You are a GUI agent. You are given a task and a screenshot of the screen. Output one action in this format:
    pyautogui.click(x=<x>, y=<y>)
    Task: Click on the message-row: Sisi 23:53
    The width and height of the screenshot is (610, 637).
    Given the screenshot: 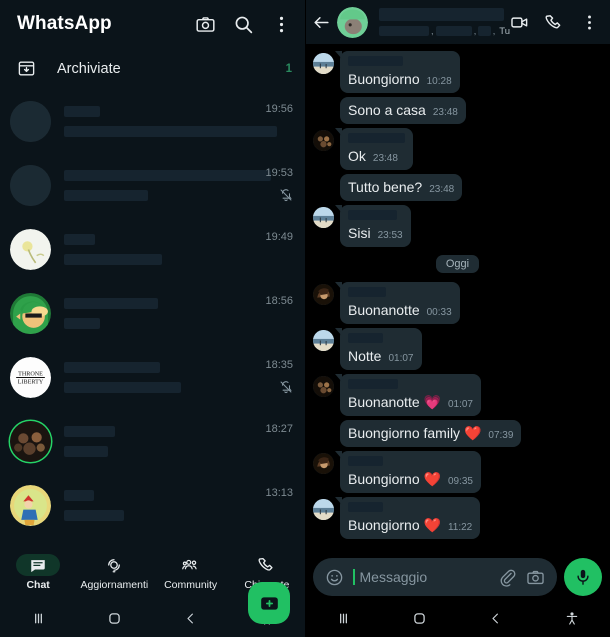 What is the action you would take?
    pyautogui.click(x=457, y=226)
    